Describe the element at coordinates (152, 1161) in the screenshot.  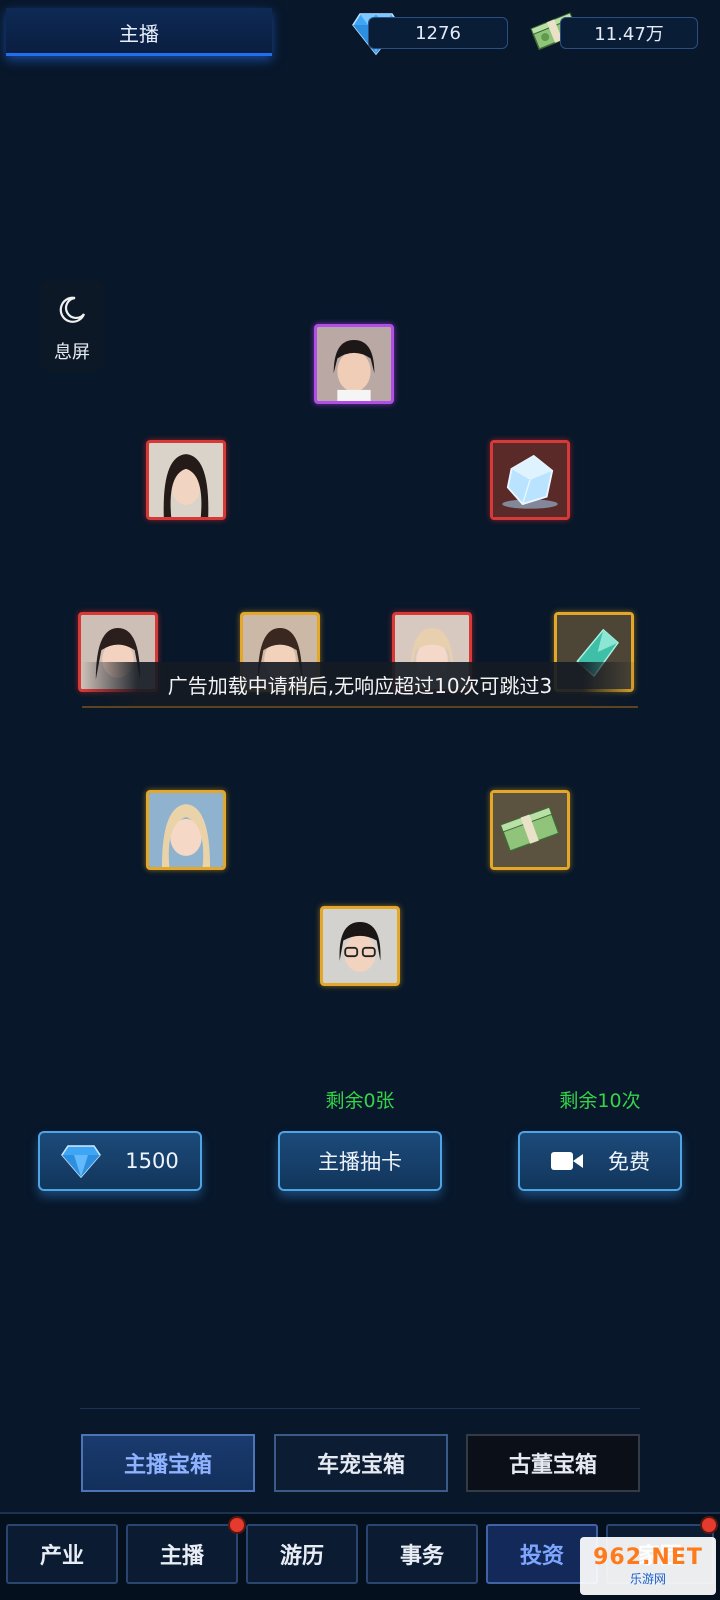
I see `diamond-cost-label: 1500` at that location.